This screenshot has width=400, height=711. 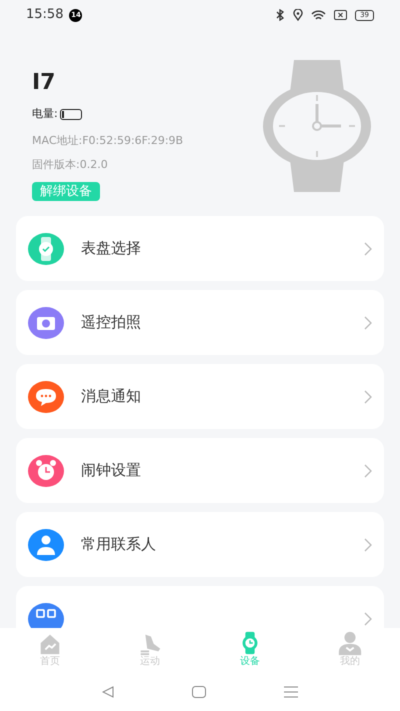 I want to click on menu-item: 消息通知, so click(x=200, y=396).